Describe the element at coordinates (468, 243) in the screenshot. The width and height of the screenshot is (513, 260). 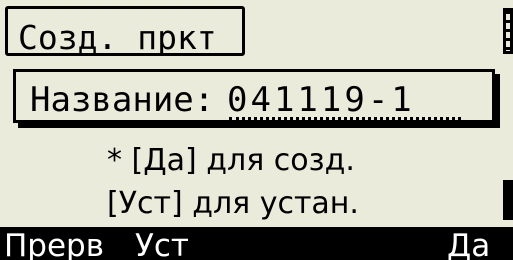
I see `yes-softkey: Да` at that location.